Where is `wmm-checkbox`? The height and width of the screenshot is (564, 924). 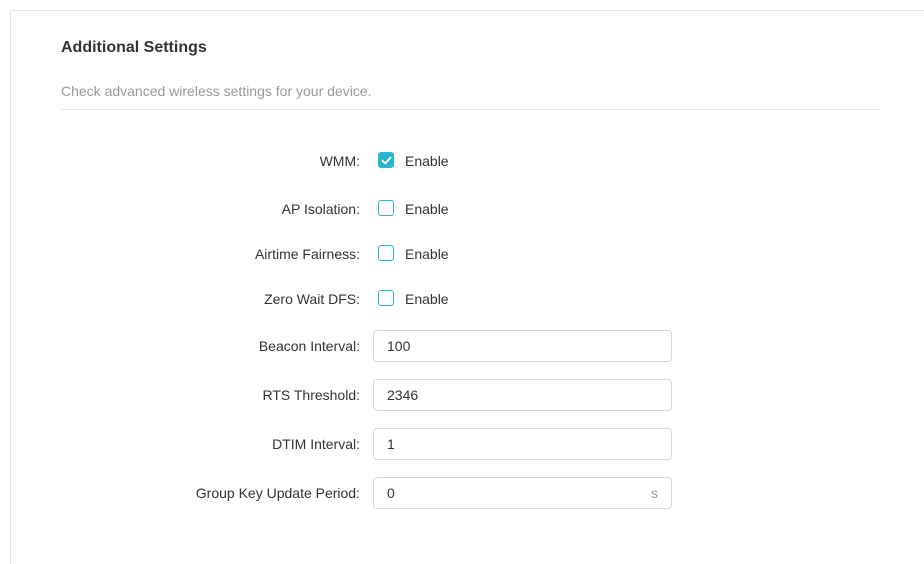 wmm-checkbox is located at coordinates (386, 160).